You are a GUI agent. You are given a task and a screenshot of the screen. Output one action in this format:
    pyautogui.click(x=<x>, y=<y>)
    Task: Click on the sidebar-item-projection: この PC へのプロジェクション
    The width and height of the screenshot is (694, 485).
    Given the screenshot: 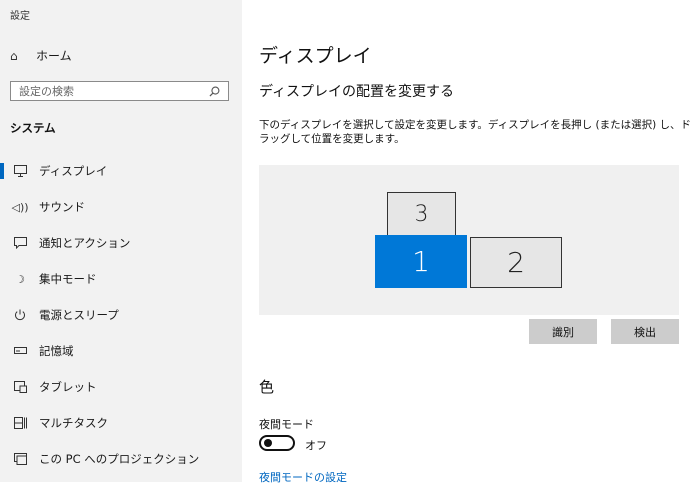 What is the action you would take?
    pyautogui.click(x=121, y=459)
    